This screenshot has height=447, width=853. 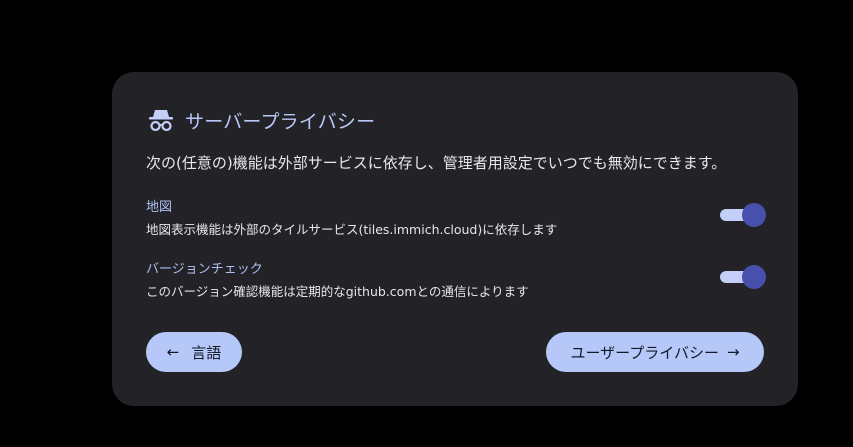 What do you see at coordinates (754, 277) in the screenshot?
I see `version-check-toggle-thumb` at bounding box center [754, 277].